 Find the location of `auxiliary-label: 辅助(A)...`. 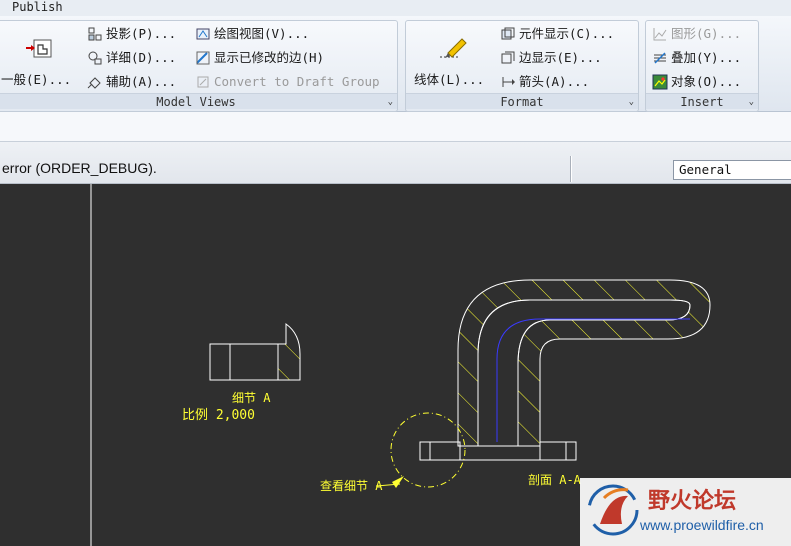

auxiliary-label: 辅助(A)... is located at coordinates (141, 81).